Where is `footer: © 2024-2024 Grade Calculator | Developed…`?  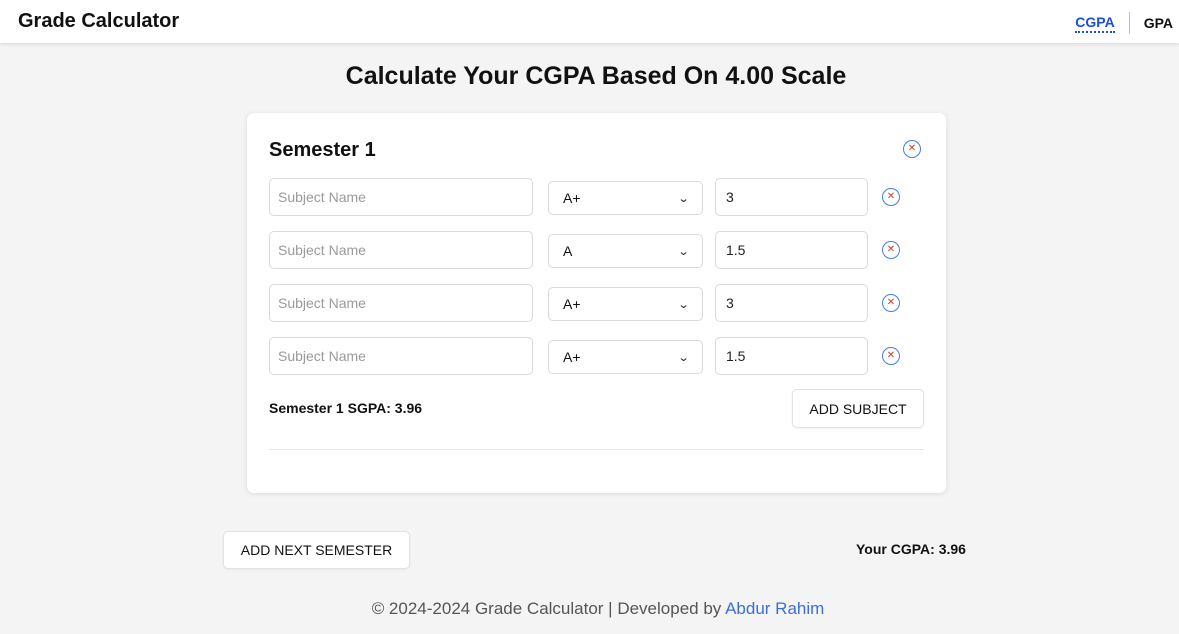
footer: © 2024-2024 Grade Calculator | Developed… is located at coordinates (589, 609).